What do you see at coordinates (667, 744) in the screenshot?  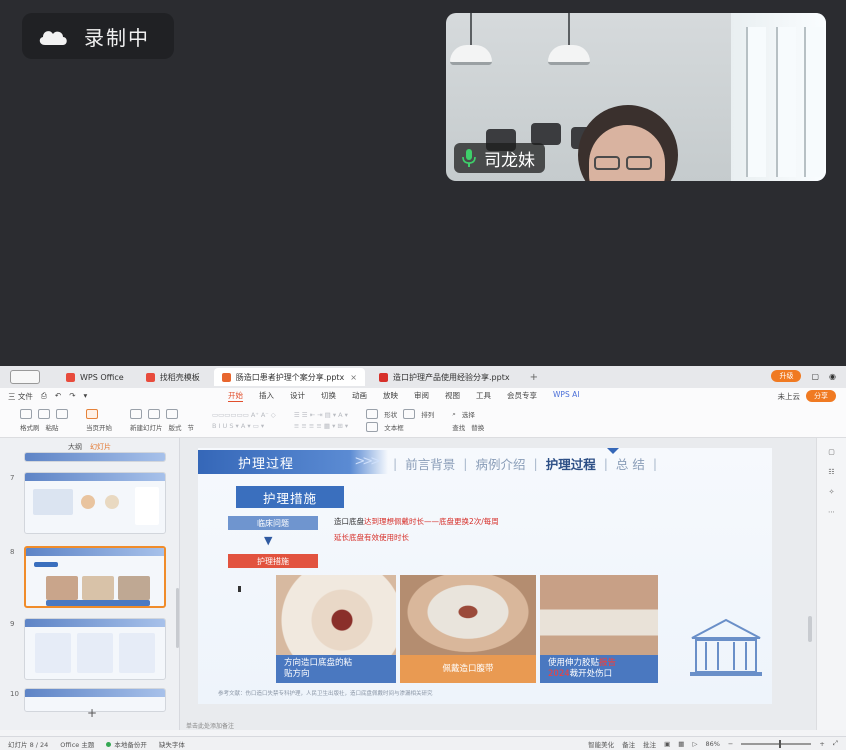 I see `normal-view-icon: ▣` at bounding box center [667, 744].